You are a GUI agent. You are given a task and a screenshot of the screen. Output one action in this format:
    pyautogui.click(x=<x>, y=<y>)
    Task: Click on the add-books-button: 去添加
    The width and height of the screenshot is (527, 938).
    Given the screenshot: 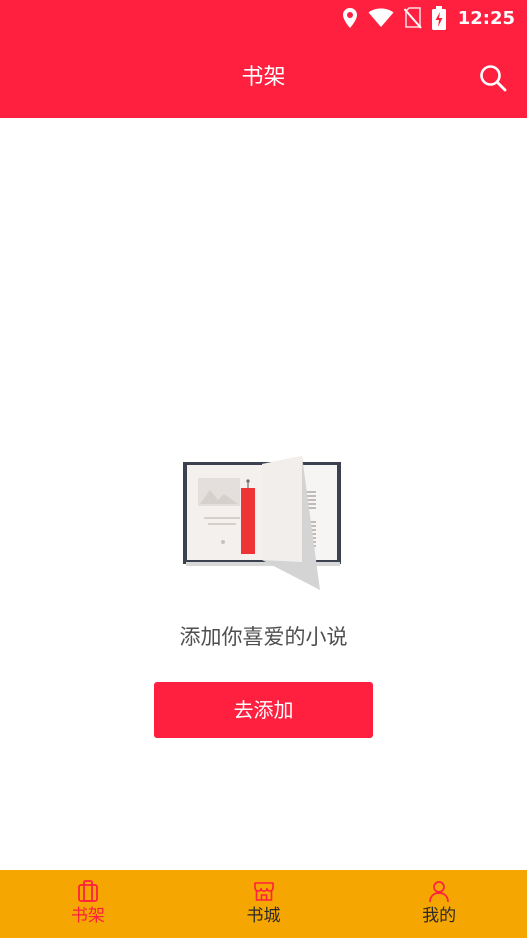 What is the action you would take?
    pyautogui.click(x=263, y=710)
    